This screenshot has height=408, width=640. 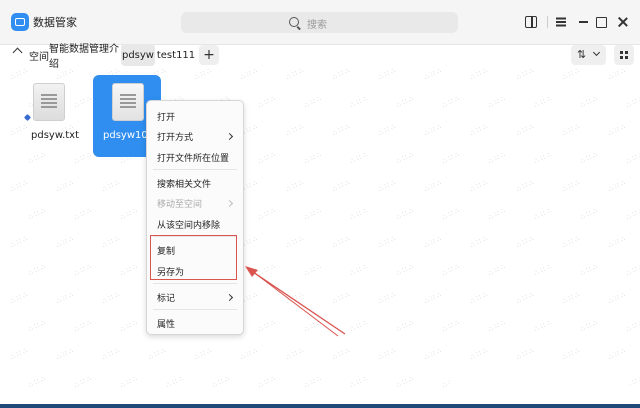 I want to click on menu-item-open-with: 打开方式, so click(x=175, y=136).